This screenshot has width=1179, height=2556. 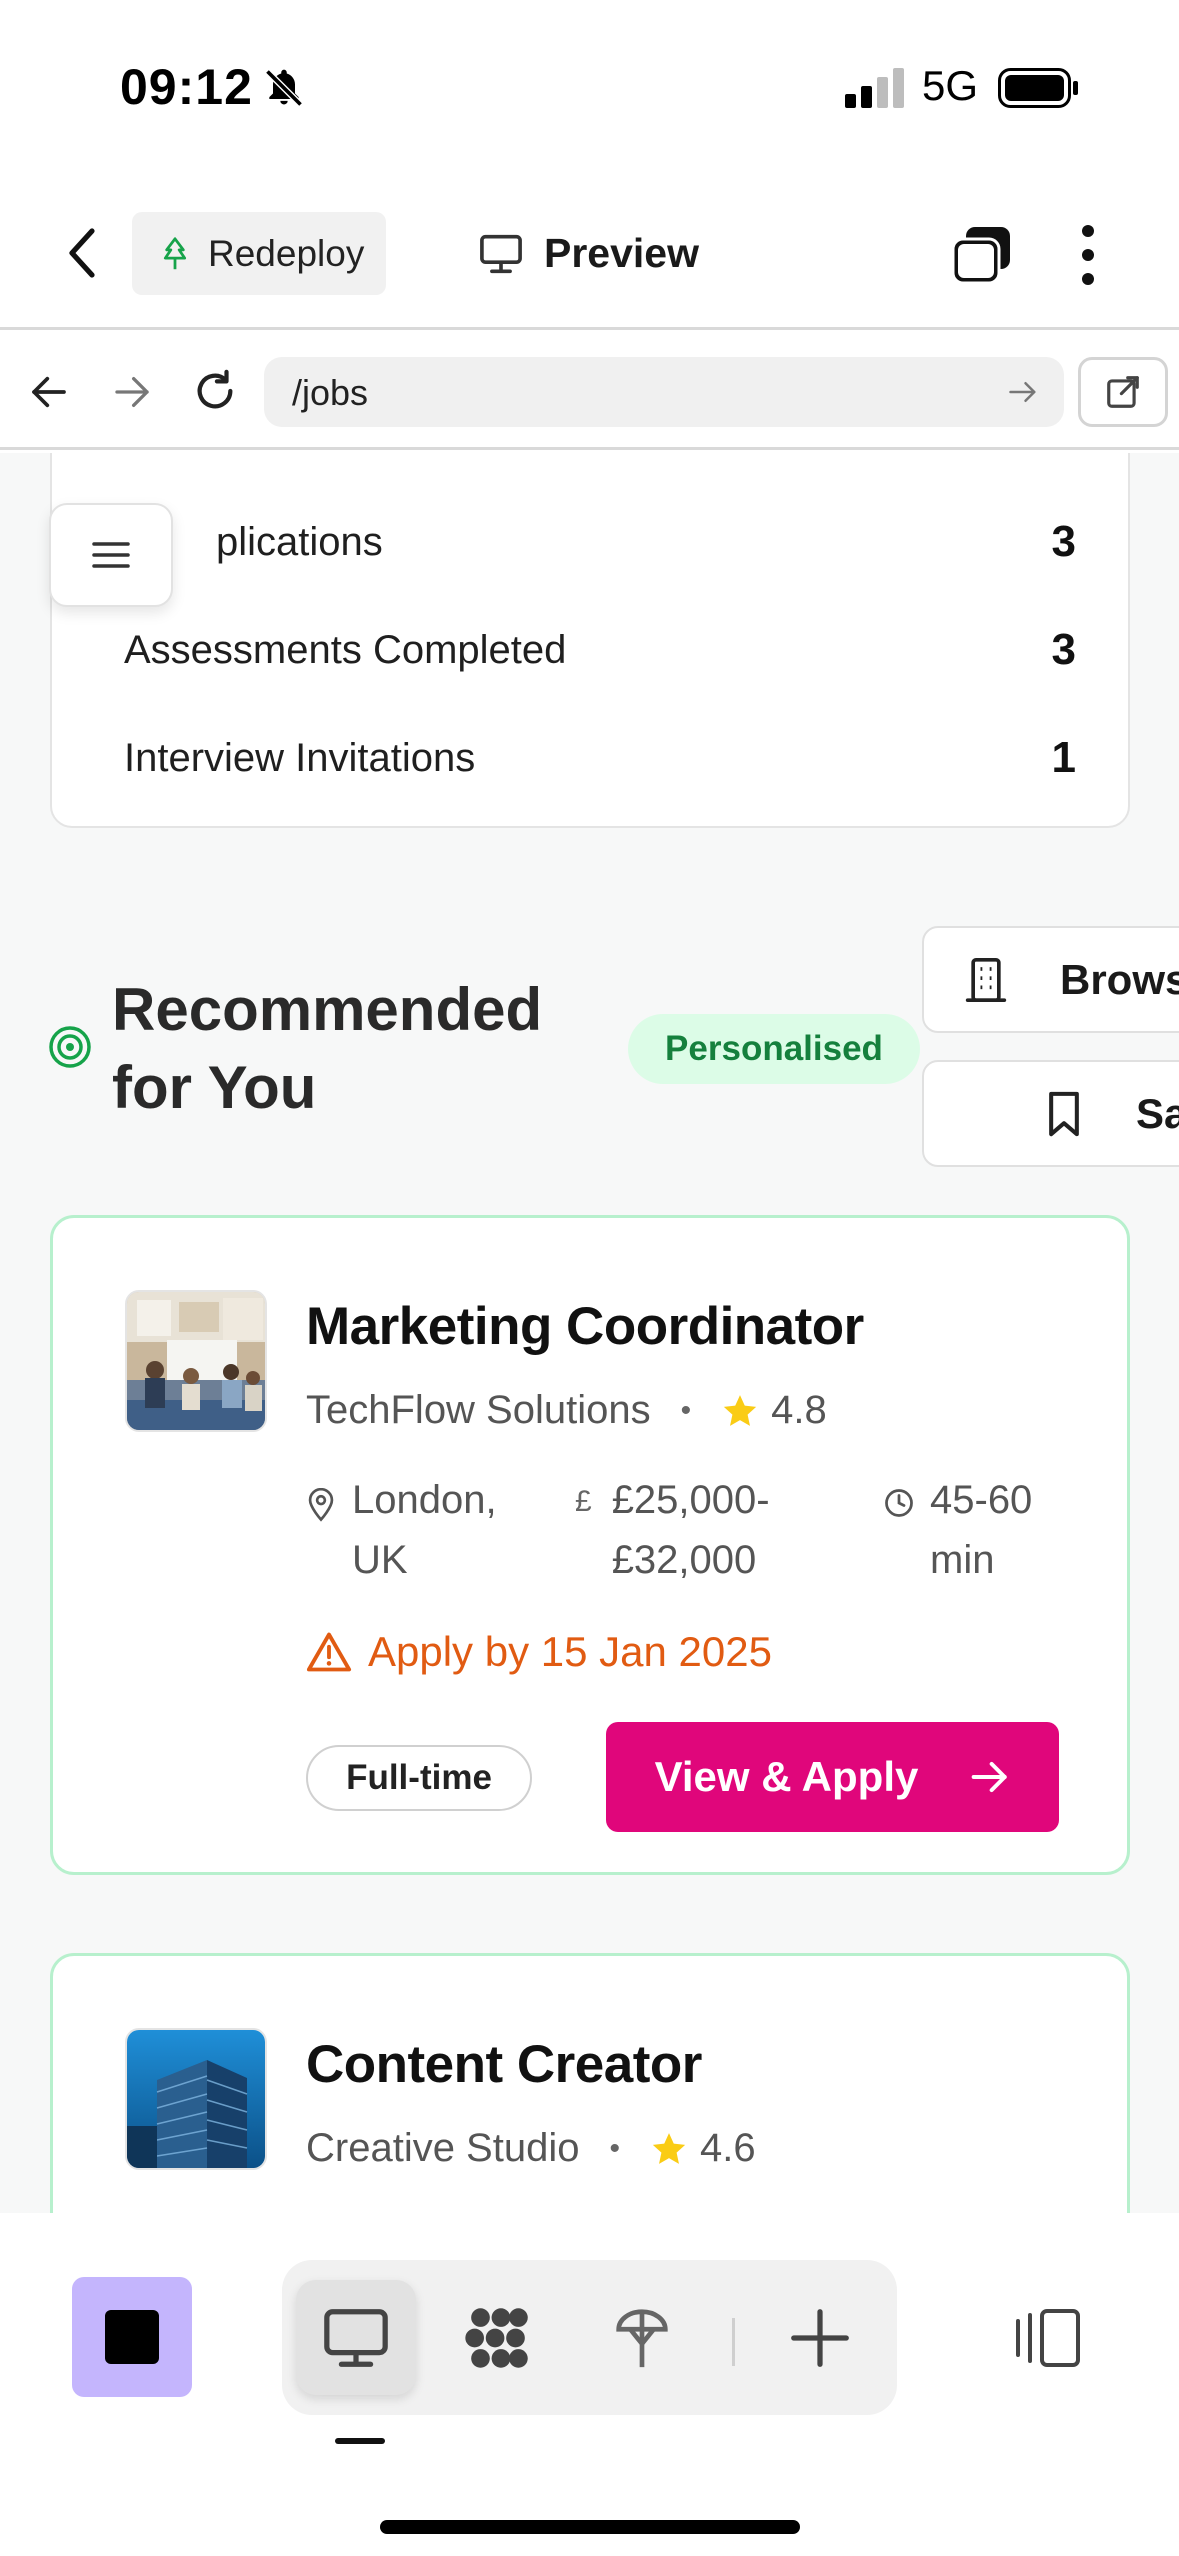 I want to click on deploy-button, so click(x=642, y=2337).